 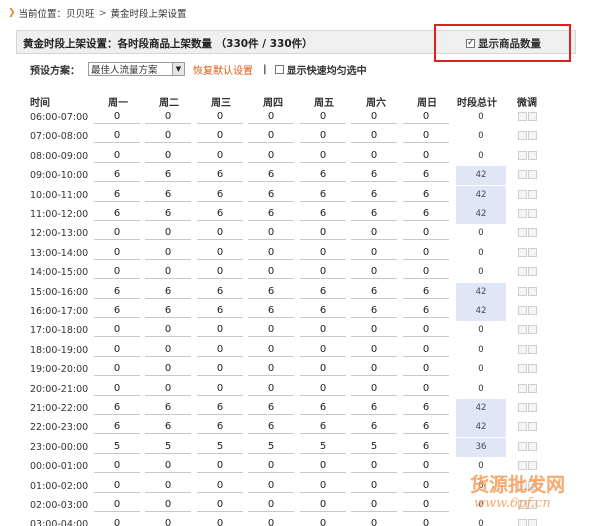 What do you see at coordinates (80, 13) in the screenshot?
I see `breadcrumb-parent: 贝贝旺` at bounding box center [80, 13].